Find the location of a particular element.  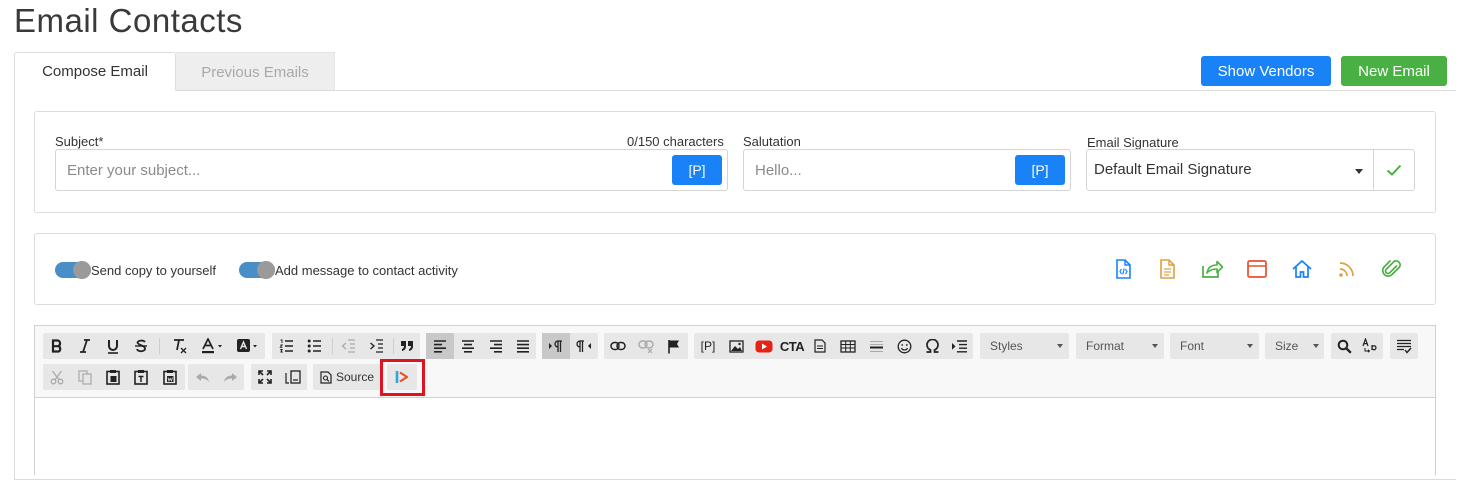

cut-icon is located at coordinates (57, 377).